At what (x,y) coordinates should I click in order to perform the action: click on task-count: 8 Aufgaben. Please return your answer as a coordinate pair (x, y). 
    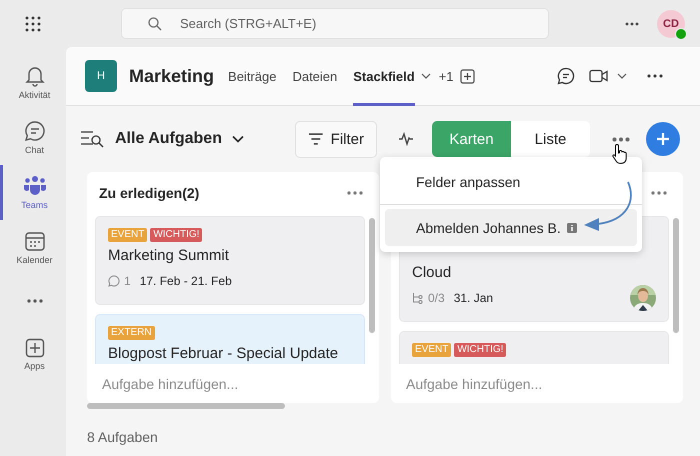
    Looking at the image, I should click on (123, 437).